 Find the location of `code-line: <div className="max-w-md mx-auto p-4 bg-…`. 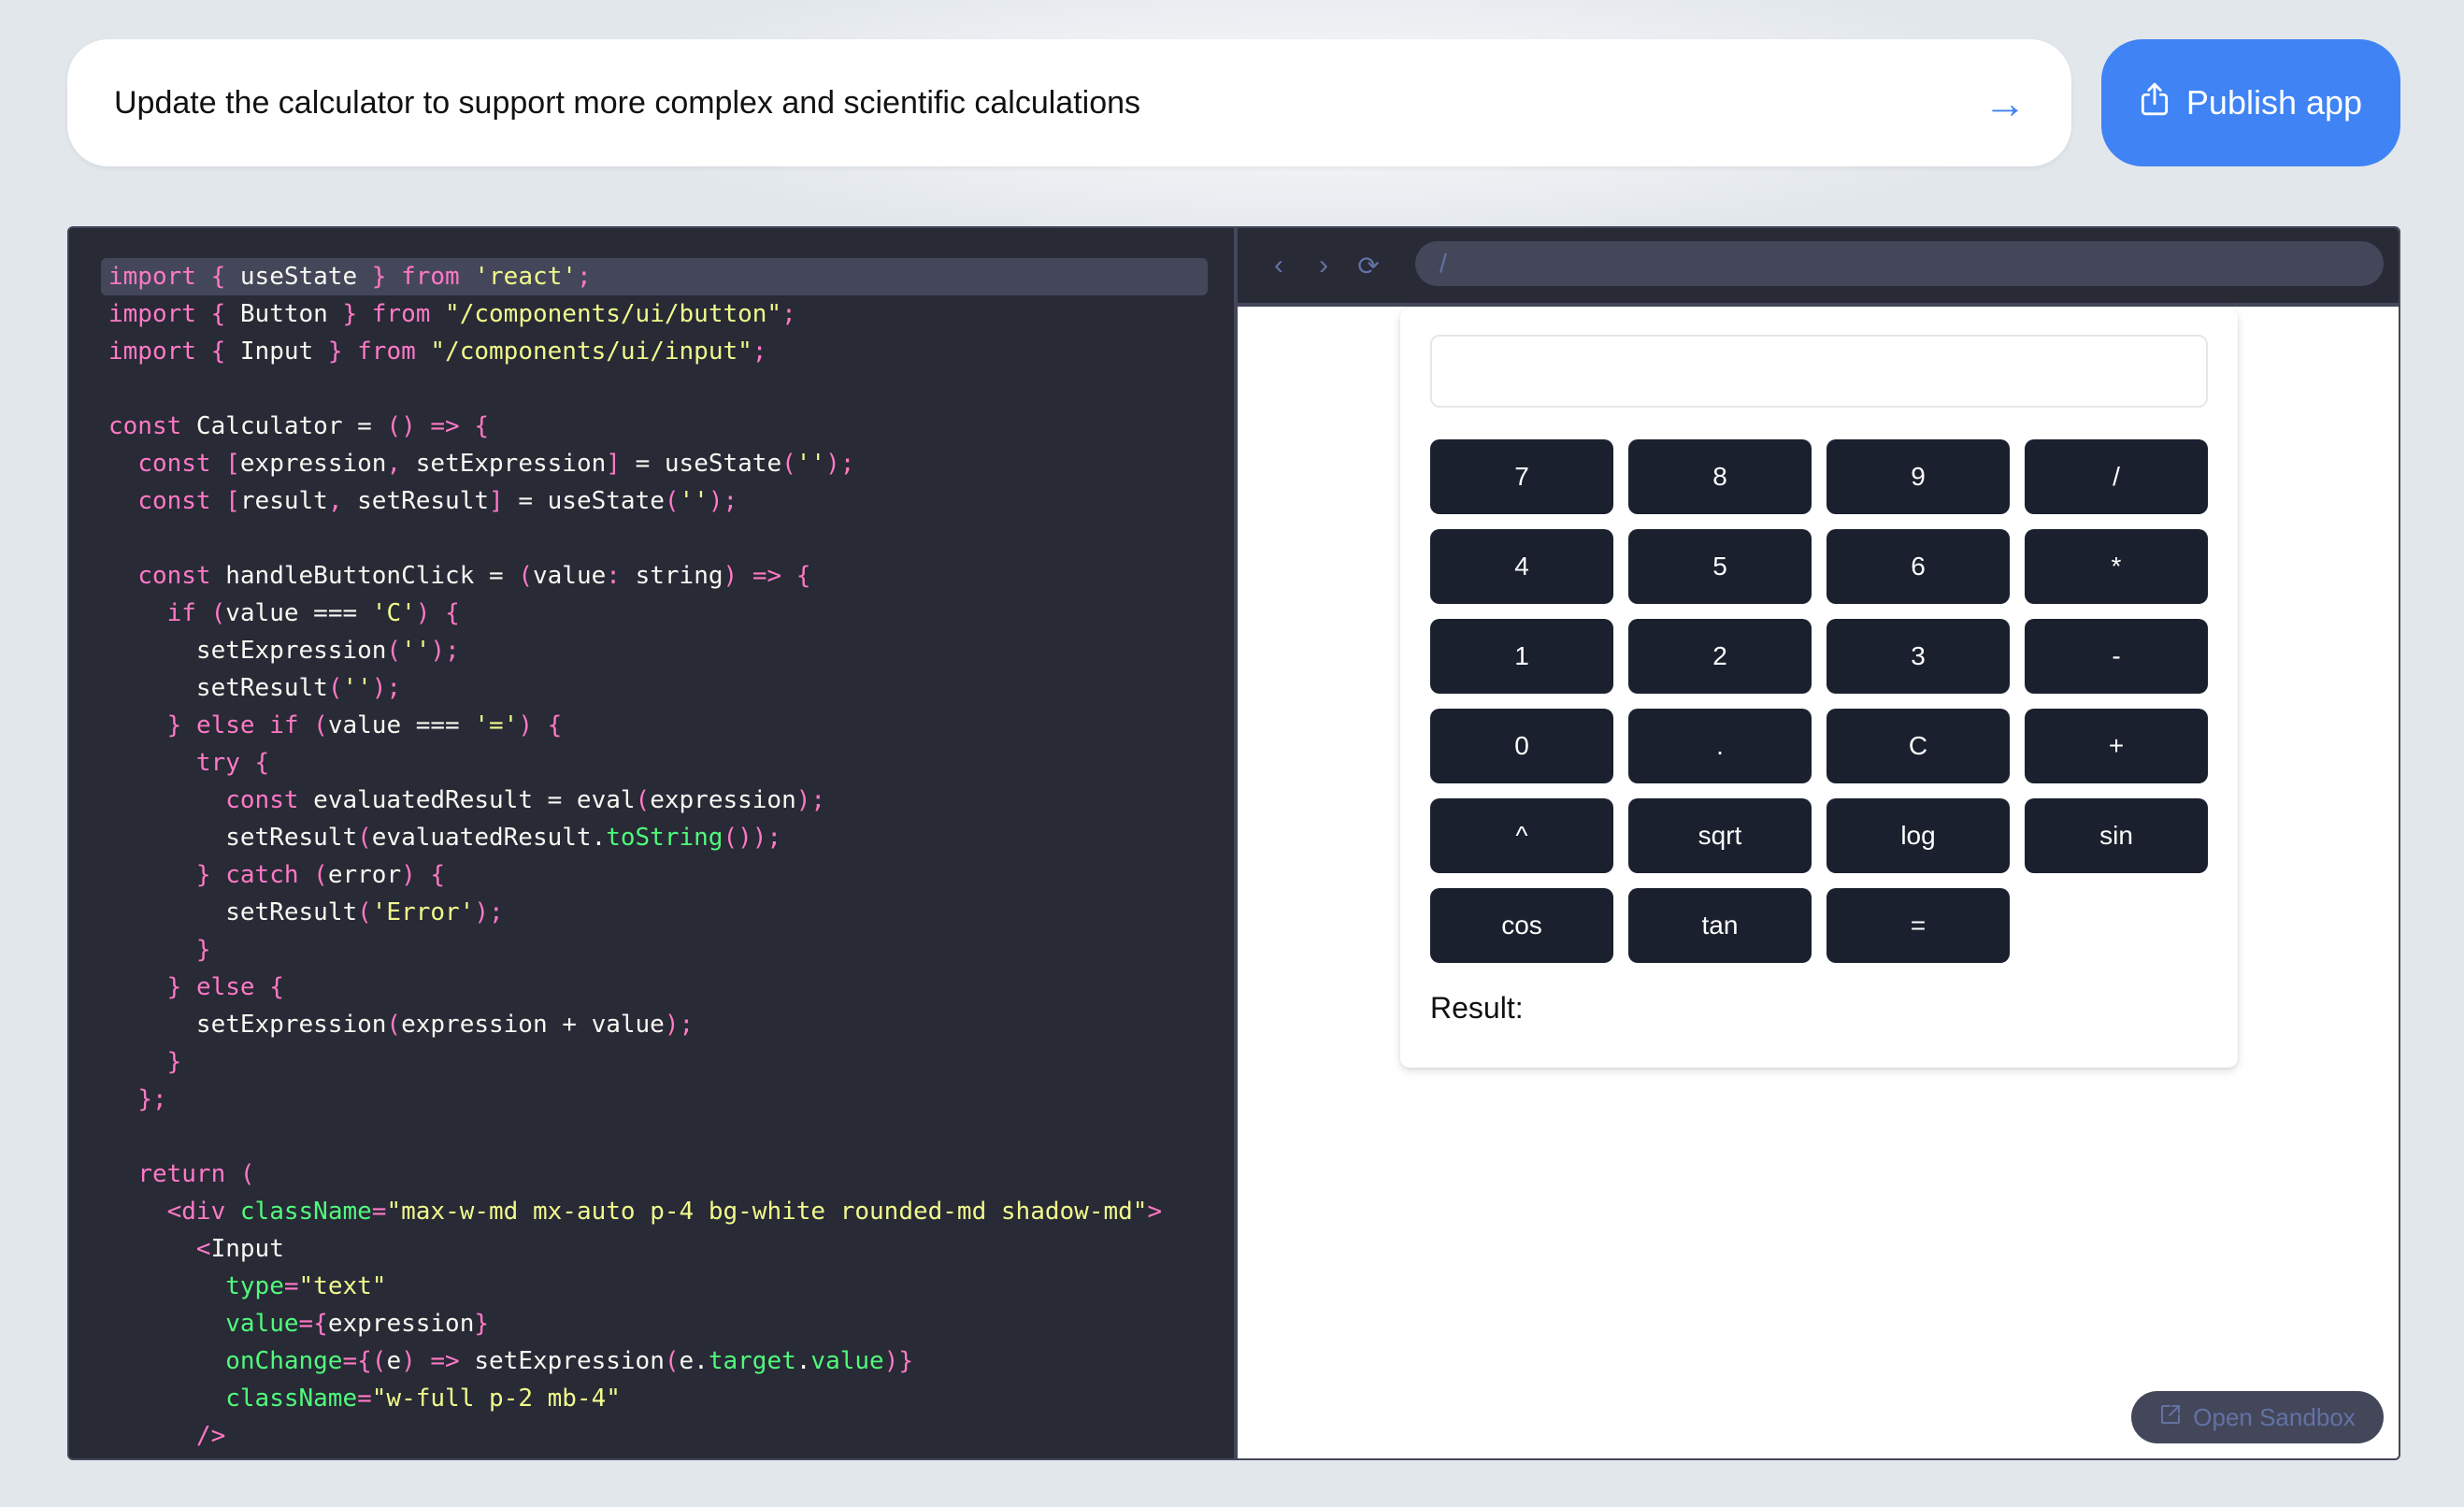

code-line: <div className="max-w-md mx-auto p-4 bg-… is located at coordinates (664, 1212).